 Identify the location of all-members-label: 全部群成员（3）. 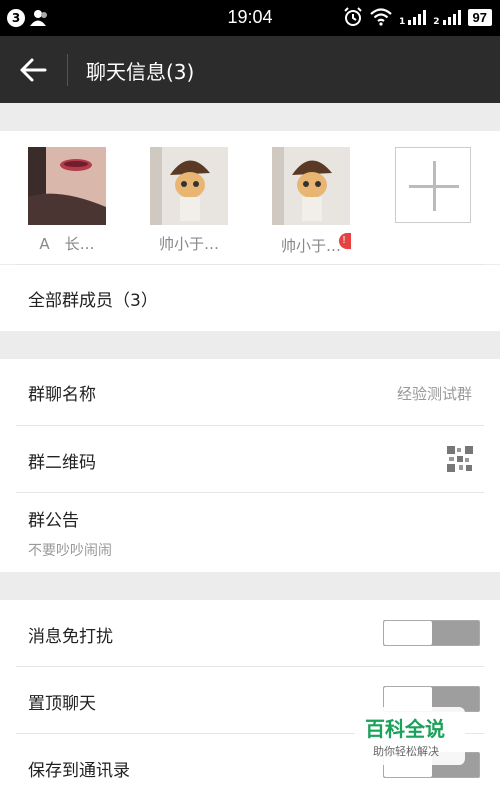
(93, 301).